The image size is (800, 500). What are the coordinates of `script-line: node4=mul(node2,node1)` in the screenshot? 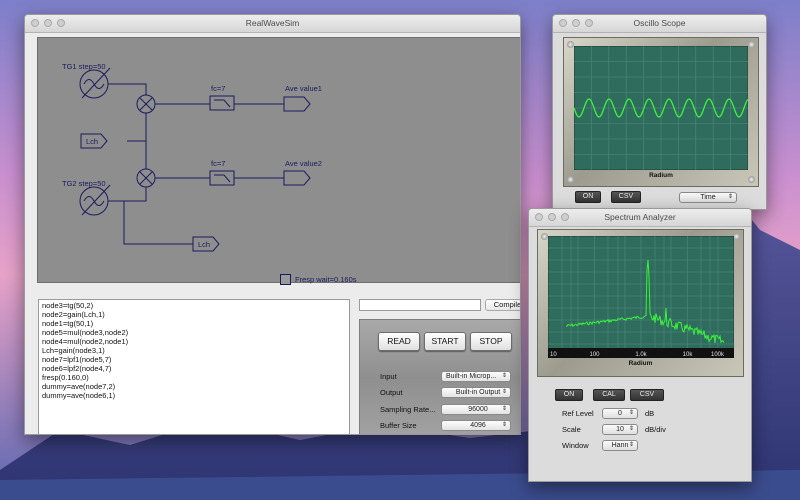 It's located at (85, 341).